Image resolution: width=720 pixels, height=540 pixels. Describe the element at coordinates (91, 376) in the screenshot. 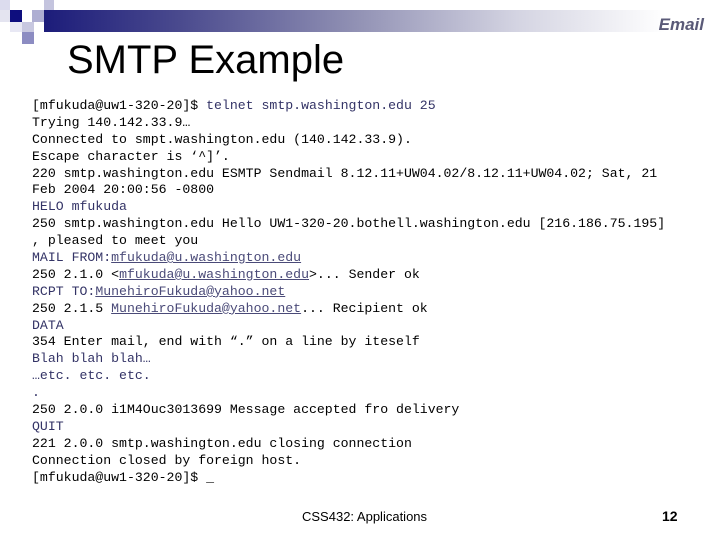

I see `user-command-text: …etc. etc. etc.` at that location.